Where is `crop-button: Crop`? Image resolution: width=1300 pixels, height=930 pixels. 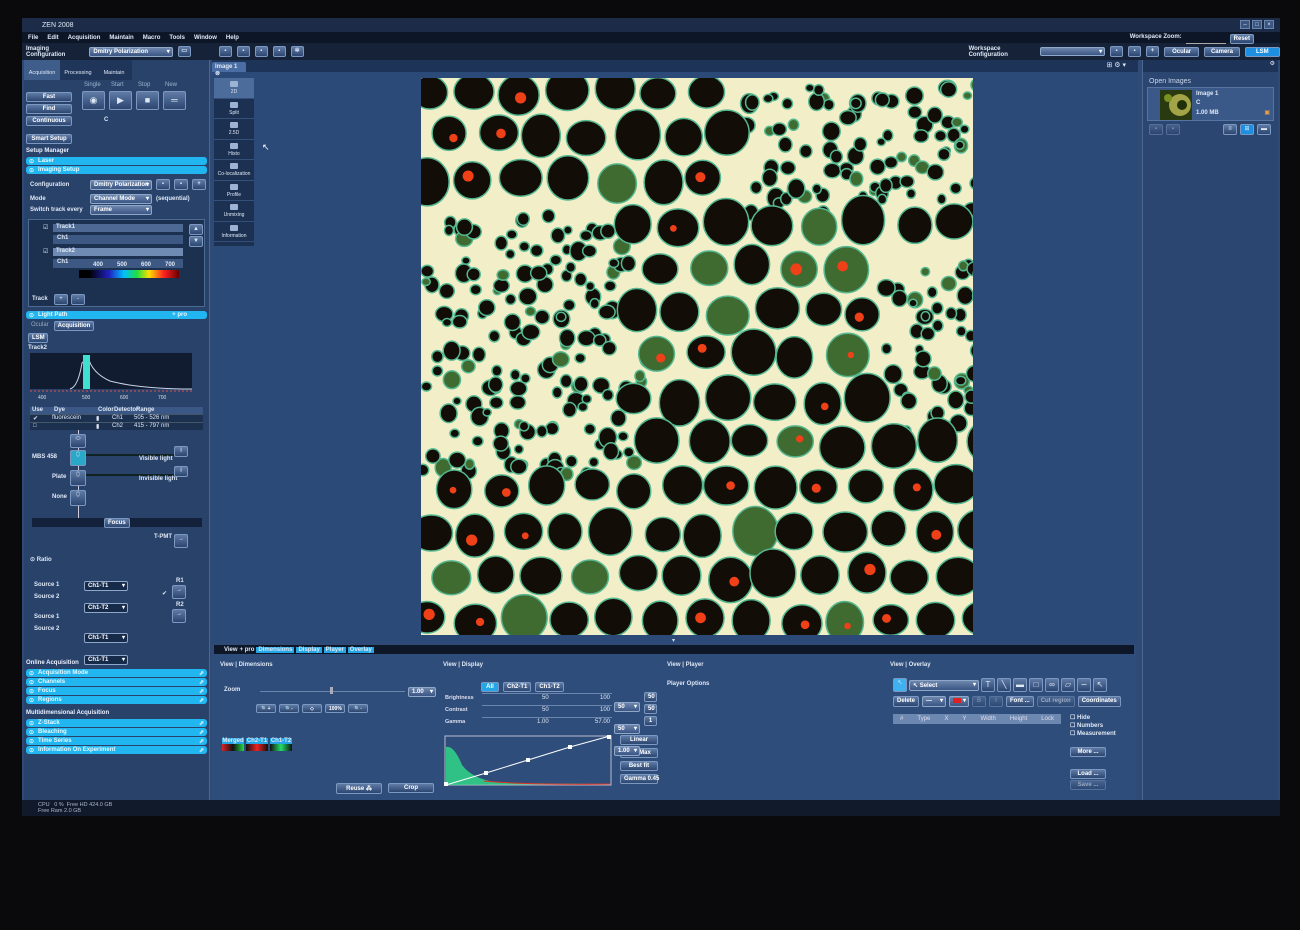
crop-button: Crop is located at coordinates (411, 788).